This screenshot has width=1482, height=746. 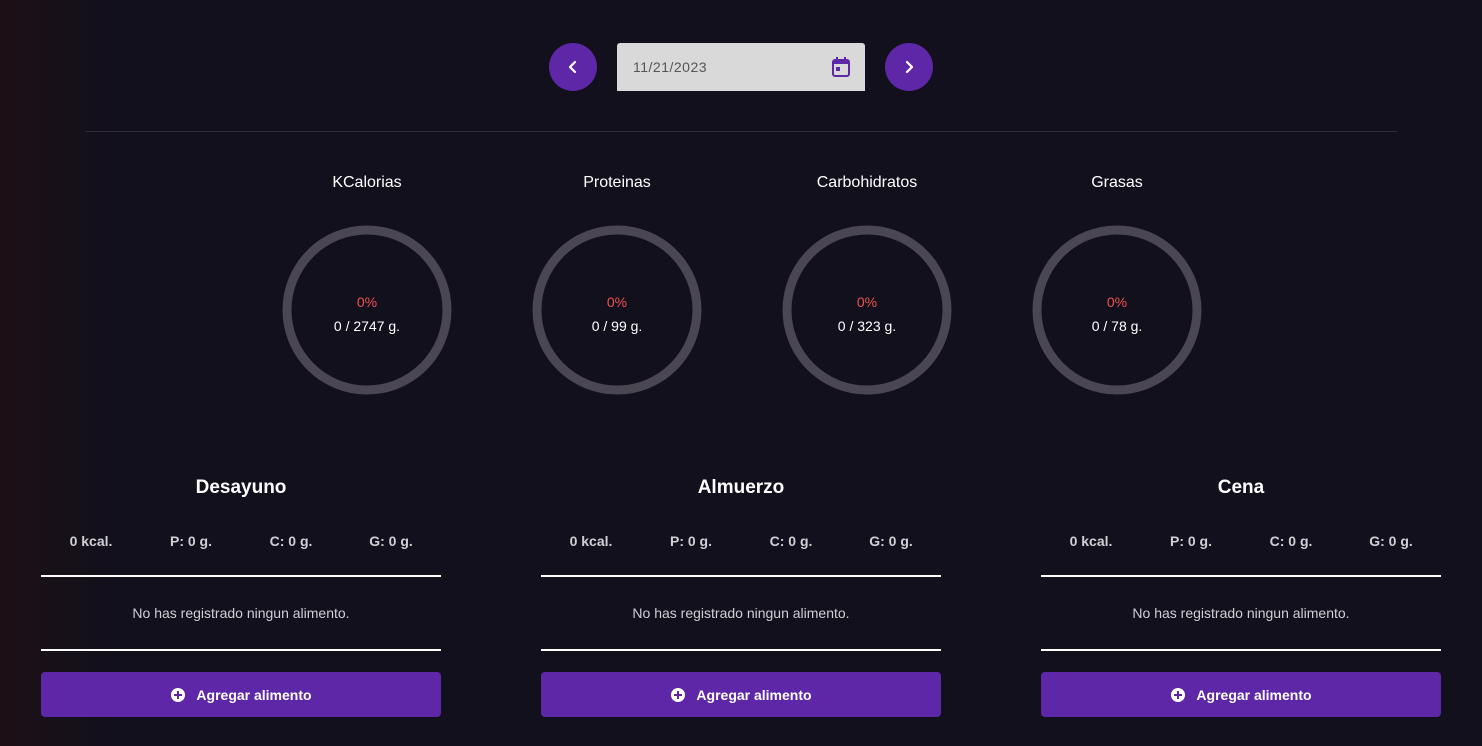 I want to click on macro-grasas: Grasas 0% 0 / 78 g., so click(x=1117, y=284).